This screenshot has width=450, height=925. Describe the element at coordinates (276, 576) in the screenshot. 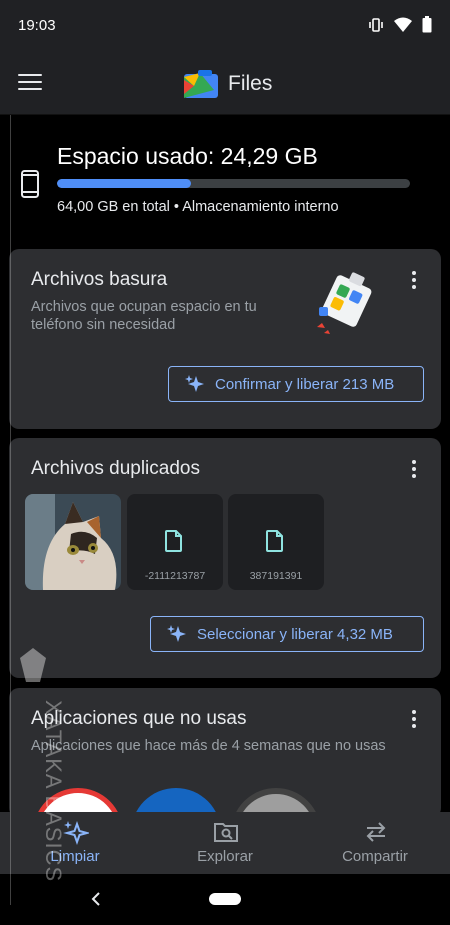

I see `duplicate-file-name: 387191391` at that location.